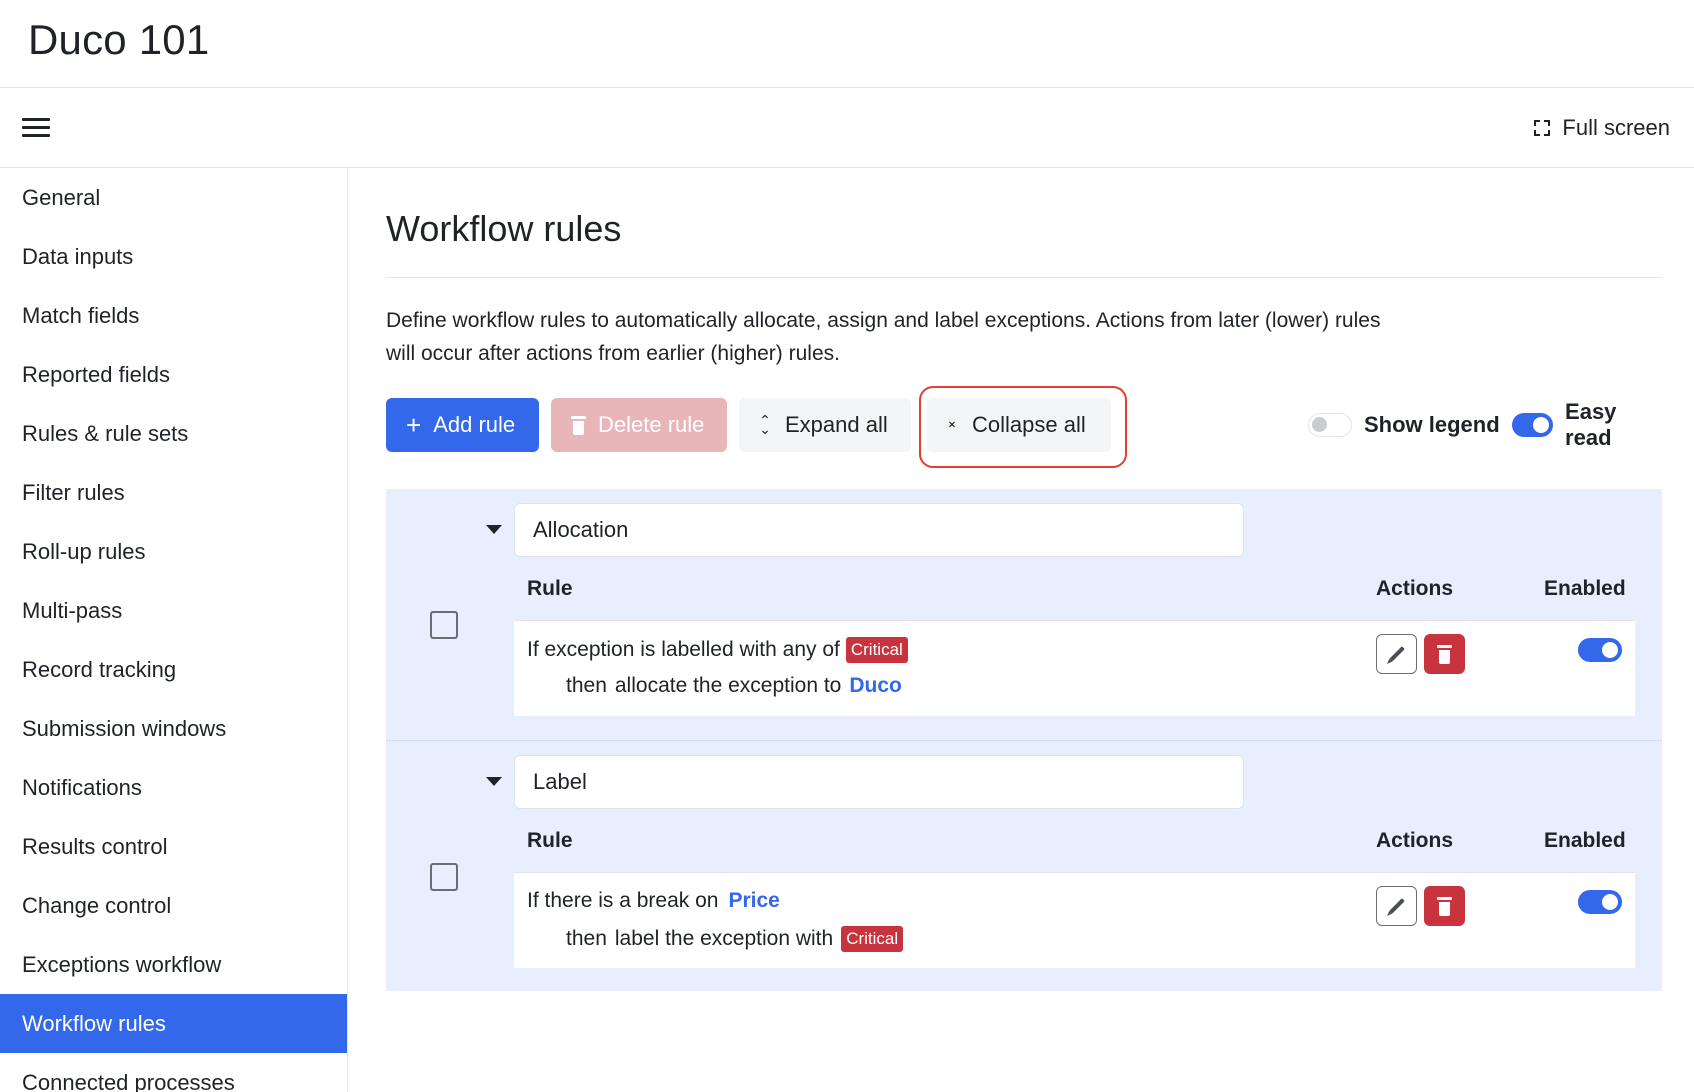  What do you see at coordinates (173, 1072) in the screenshot?
I see `sidebar-item-connected-processes: Connected processes` at bounding box center [173, 1072].